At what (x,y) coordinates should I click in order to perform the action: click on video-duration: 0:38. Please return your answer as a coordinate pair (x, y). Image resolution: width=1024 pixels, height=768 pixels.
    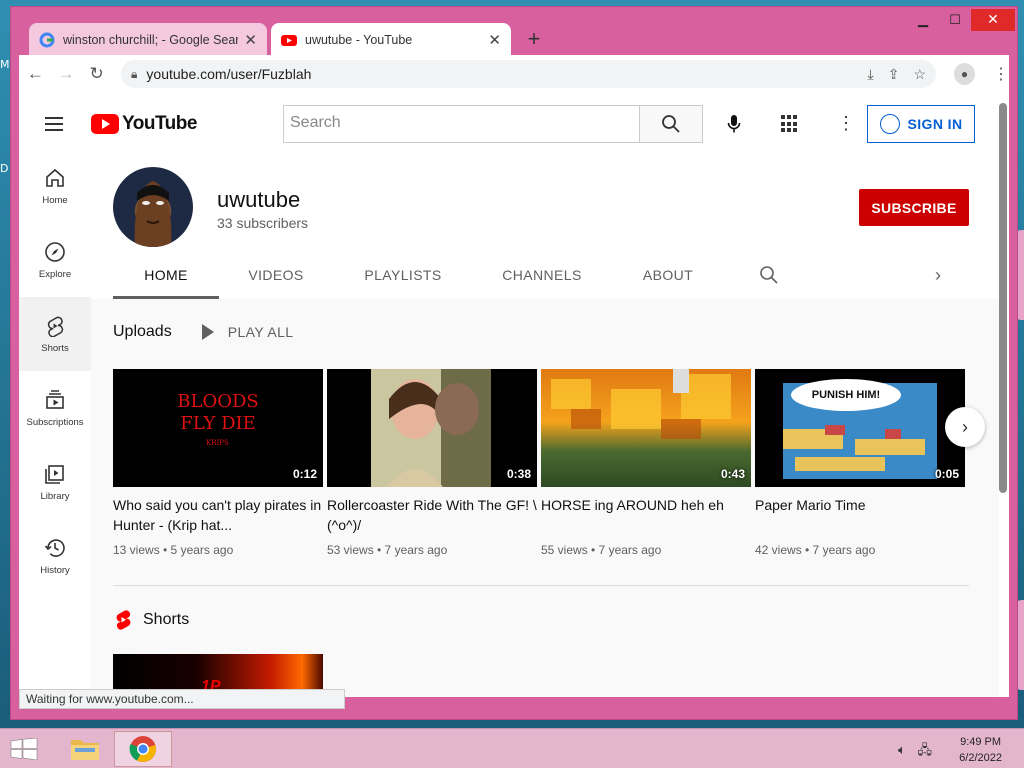
    Looking at the image, I should click on (518, 474).